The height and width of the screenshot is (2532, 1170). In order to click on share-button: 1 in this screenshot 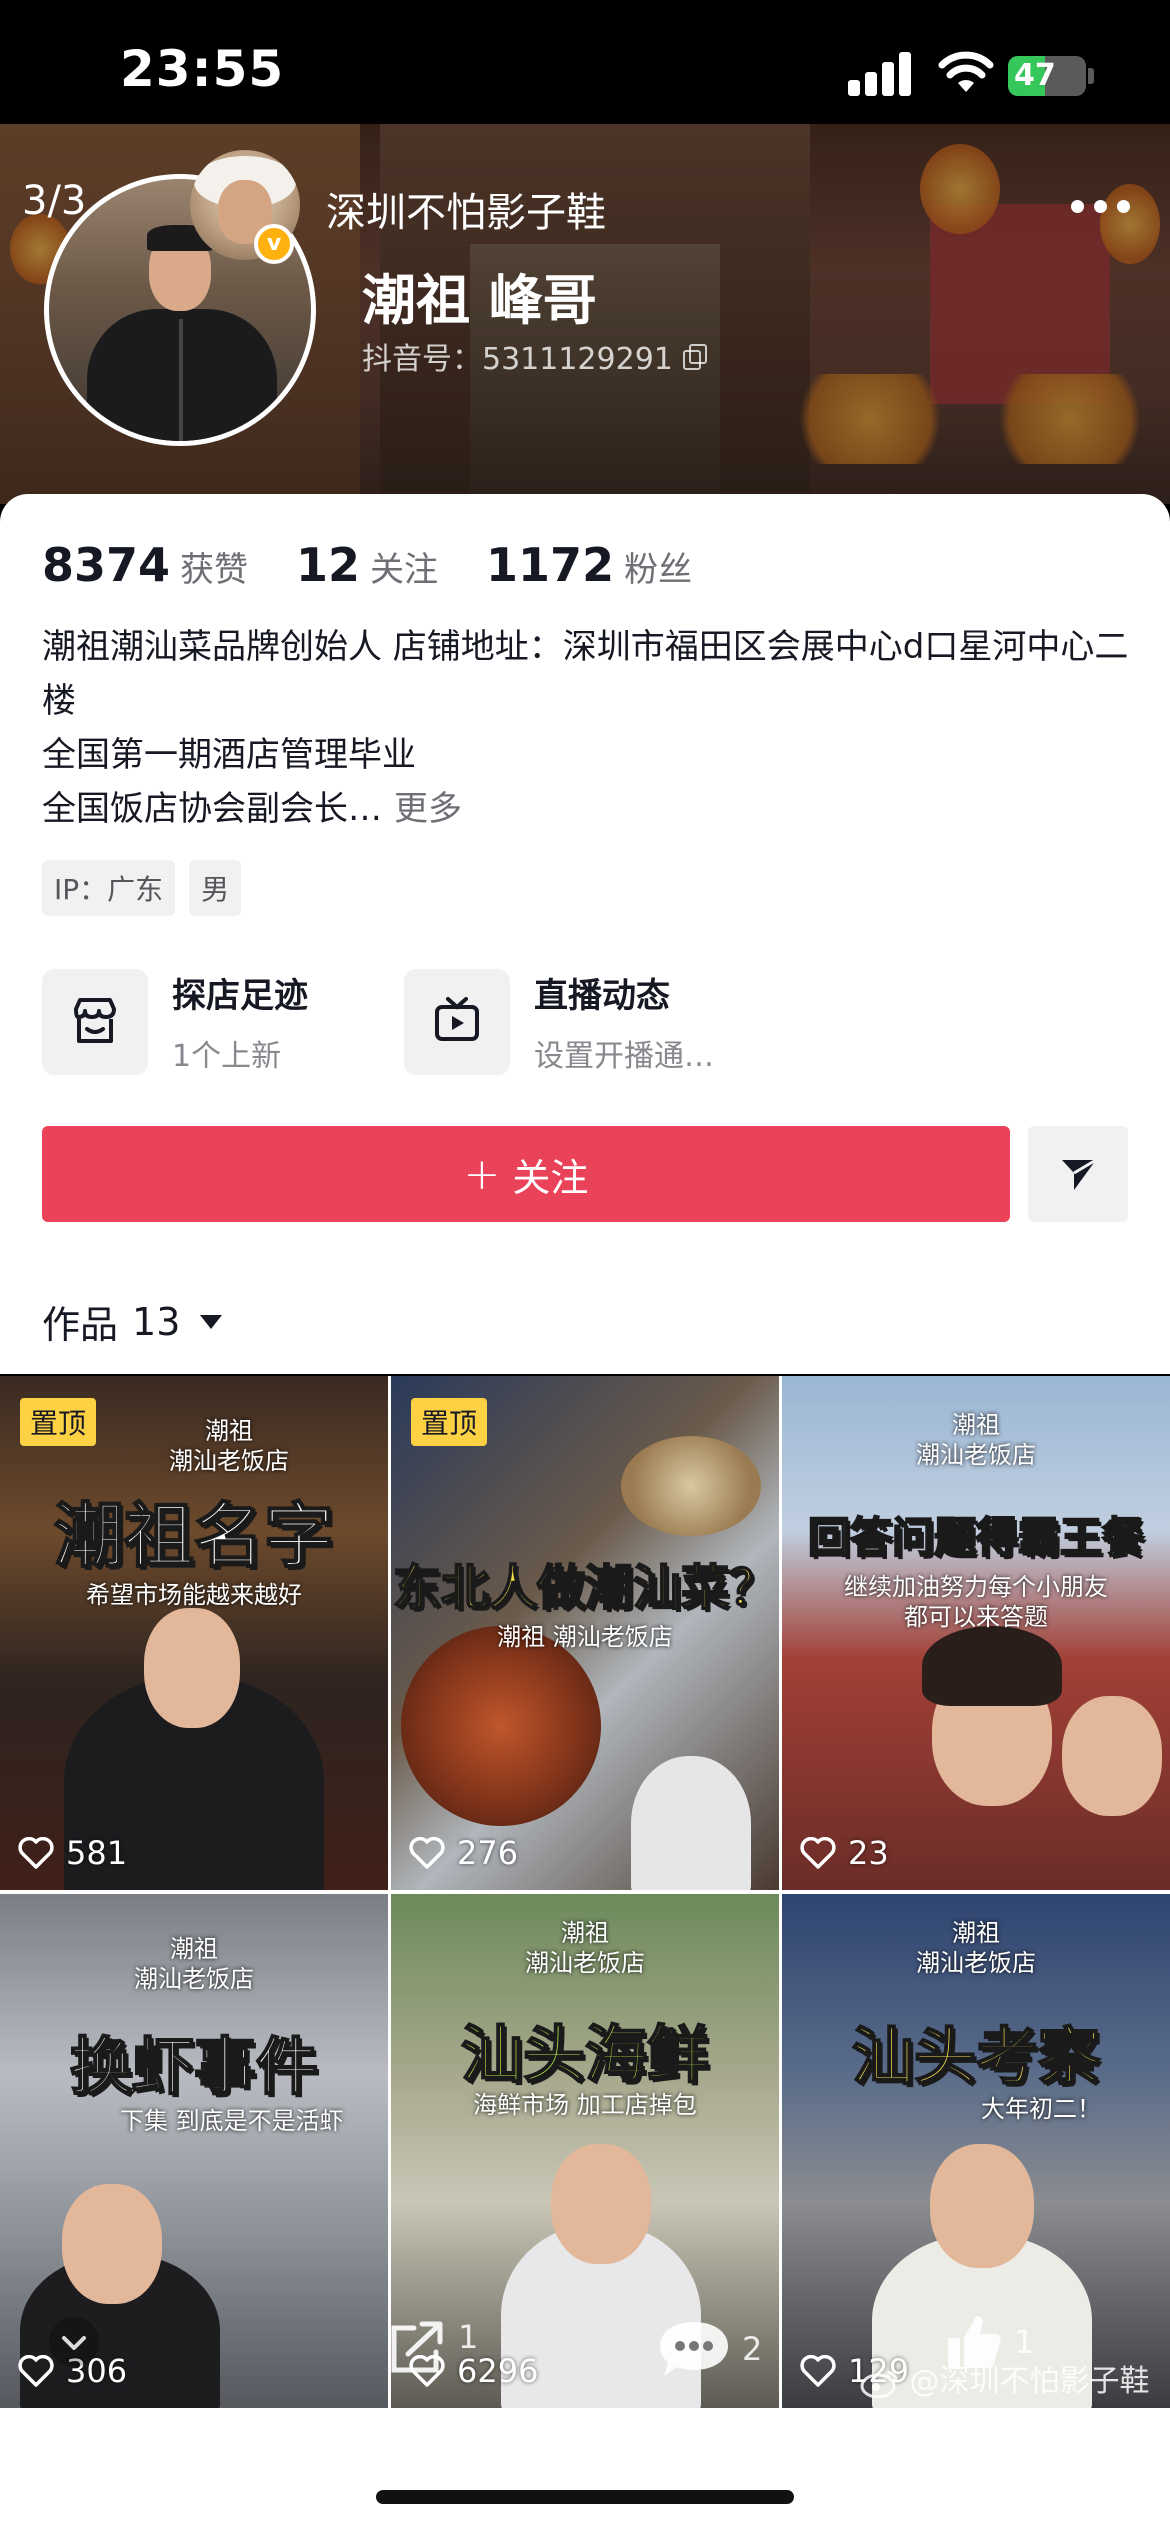, I will do `click(432, 2347)`.